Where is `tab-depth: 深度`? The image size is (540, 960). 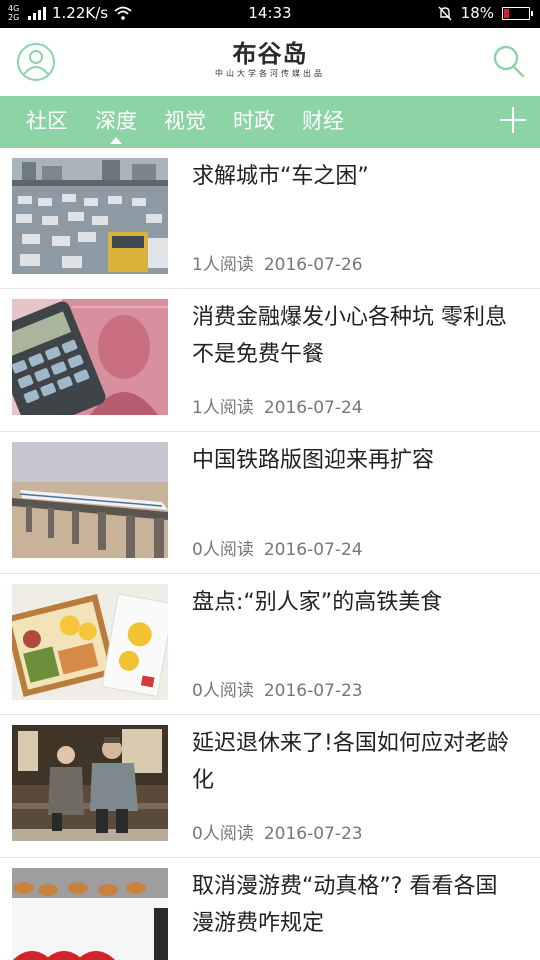 tab-depth: 深度 is located at coordinates (116, 126).